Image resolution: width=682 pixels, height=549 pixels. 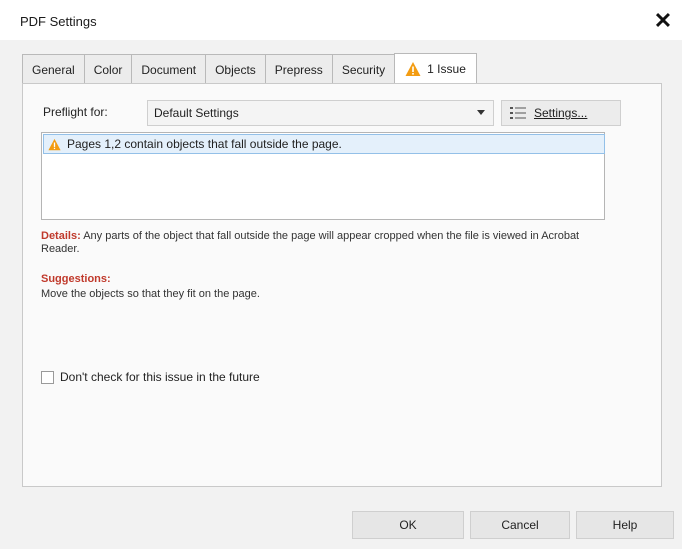 I want to click on window-title: PDF Settings, so click(x=58, y=21).